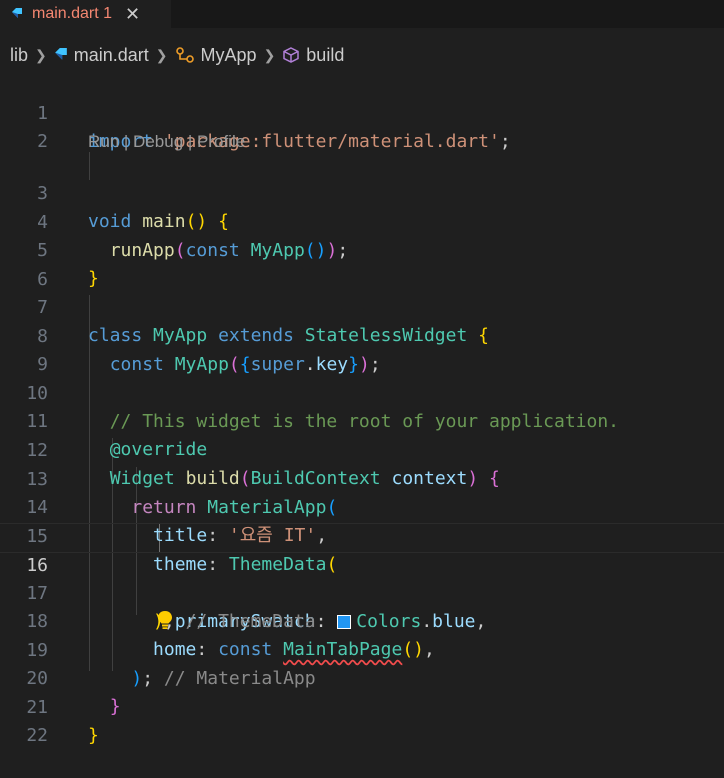 Image resolution: width=724 pixels, height=778 pixels. What do you see at coordinates (72, 13) in the screenshot?
I see `tab-label: main.dart 1` at bounding box center [72, 13].